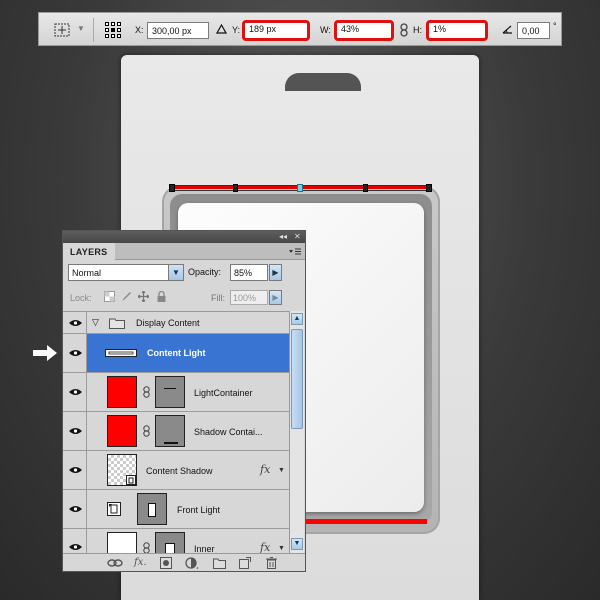 This screenshot has width=600, height=600. I want to click on tab-layers: LAYERS, so click(89, 251).